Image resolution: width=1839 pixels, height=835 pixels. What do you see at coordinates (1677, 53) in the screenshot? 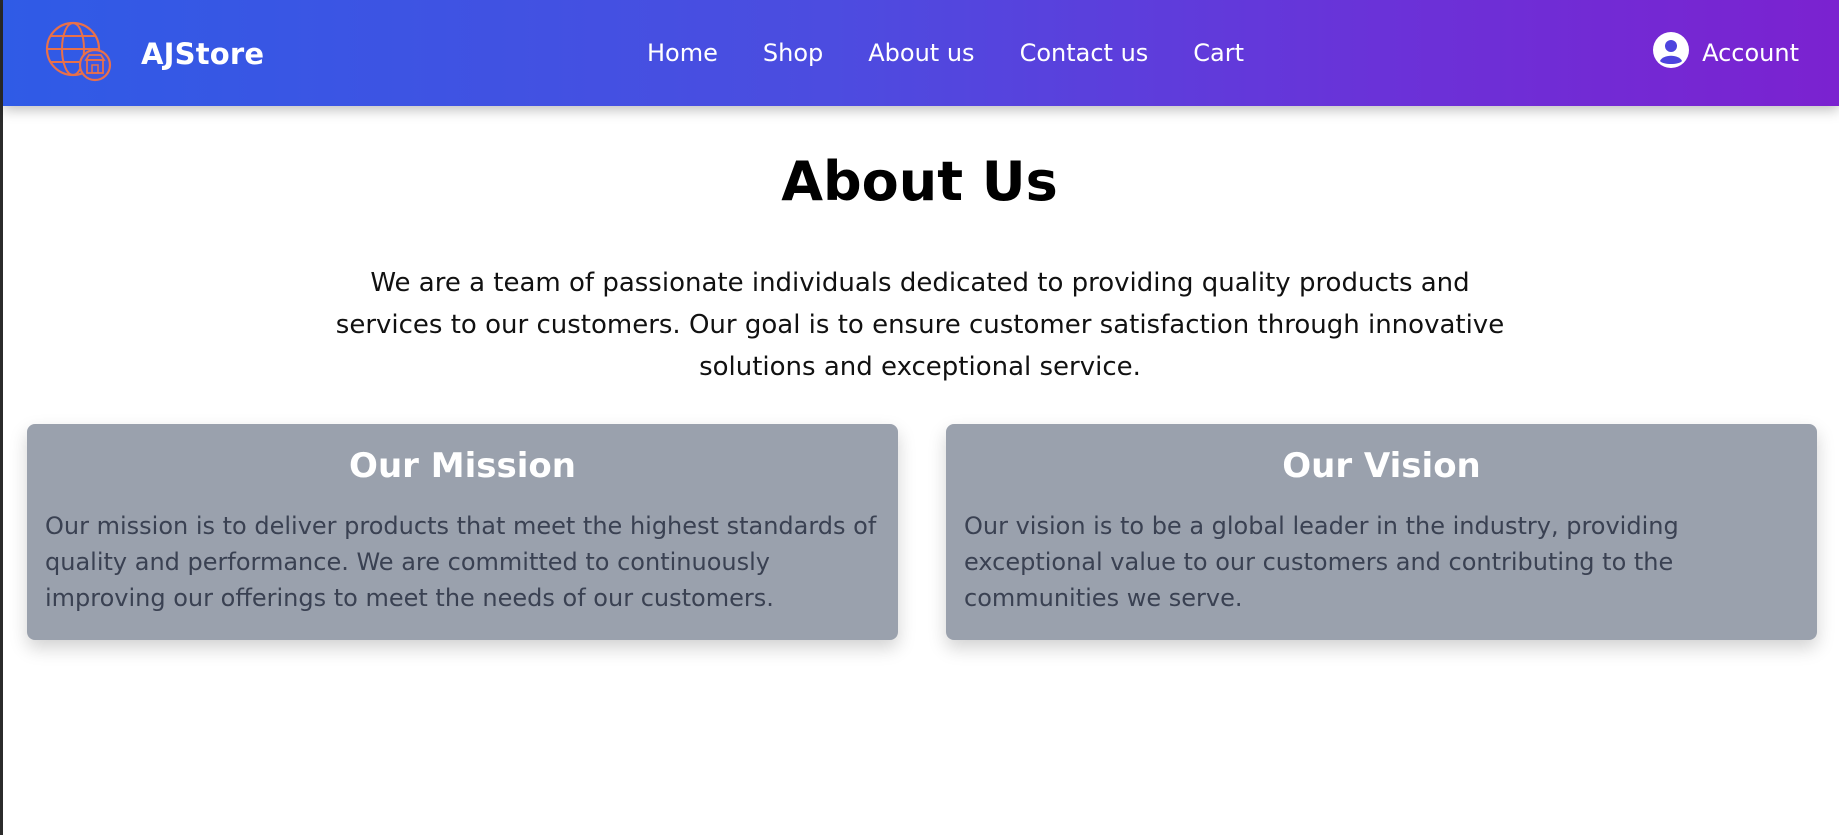
I see `user-circle-icon` at bounding box center [1677, 53].